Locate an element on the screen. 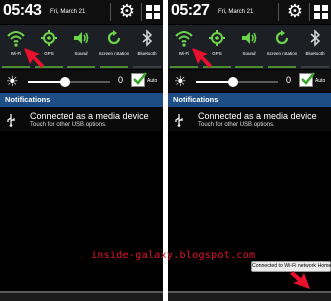 The image size is (331, 301). watermark: inside-galaxy.blogspot.com is located at coordinates (173, 255).